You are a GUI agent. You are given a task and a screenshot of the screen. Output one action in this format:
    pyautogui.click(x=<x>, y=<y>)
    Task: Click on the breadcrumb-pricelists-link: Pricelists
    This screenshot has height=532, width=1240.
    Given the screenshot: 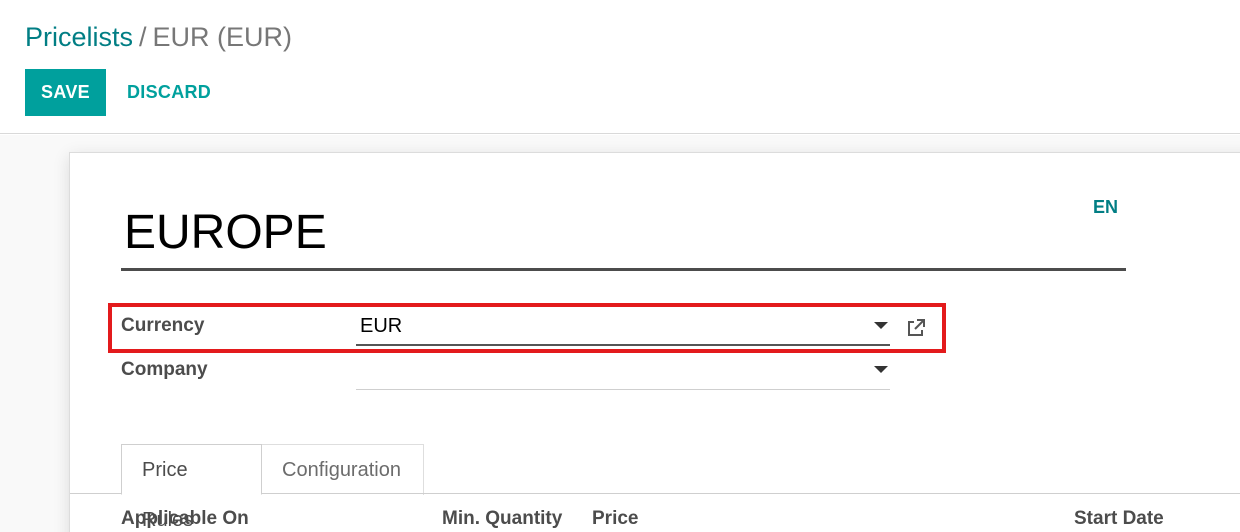 What is the action you would take?
    pyautogui.click(x=79, y=37)
    